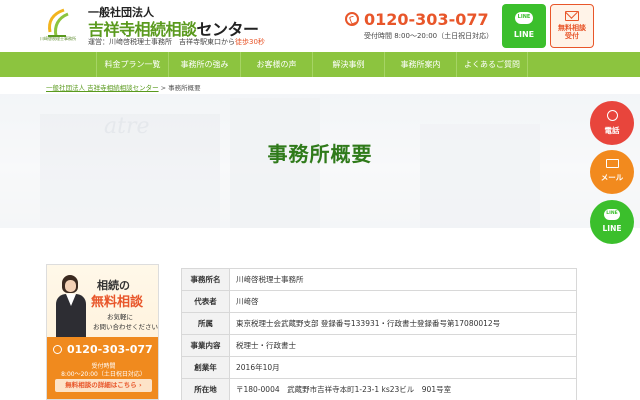 This screenshot has height=400, width=640. What do you see at coordinates (103, 385) in the screenshot?
I see `promo-detail-button: 無料相談の詳細はこちら ›` at bounding box center [103, 385].